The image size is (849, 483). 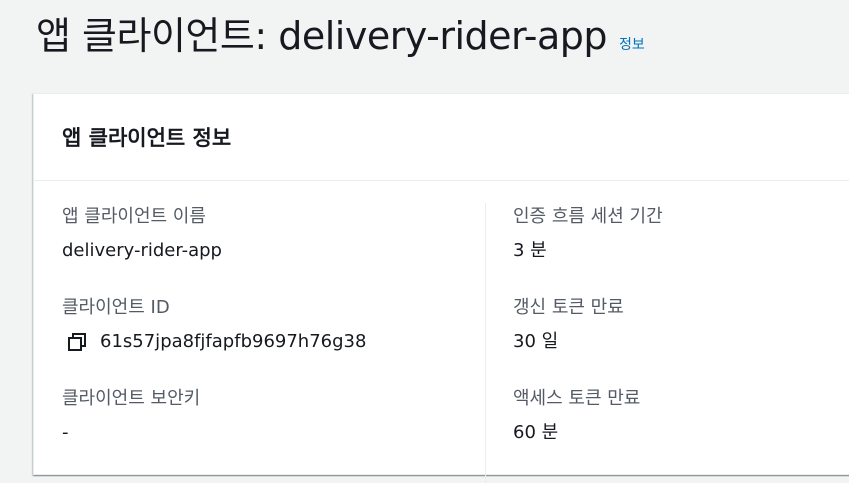 I want to click on refresh-token-value: 30 일, so click(x=536, y=341).